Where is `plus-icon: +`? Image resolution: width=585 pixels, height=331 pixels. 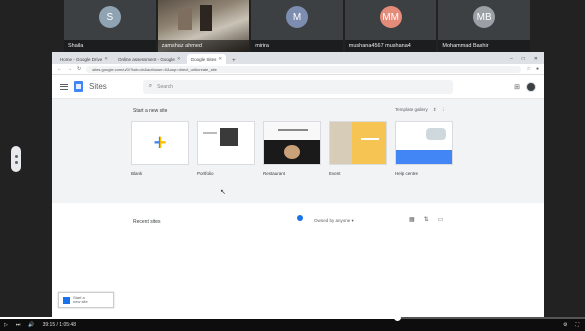
plus-icon: + is located at coordinates (160, 142).